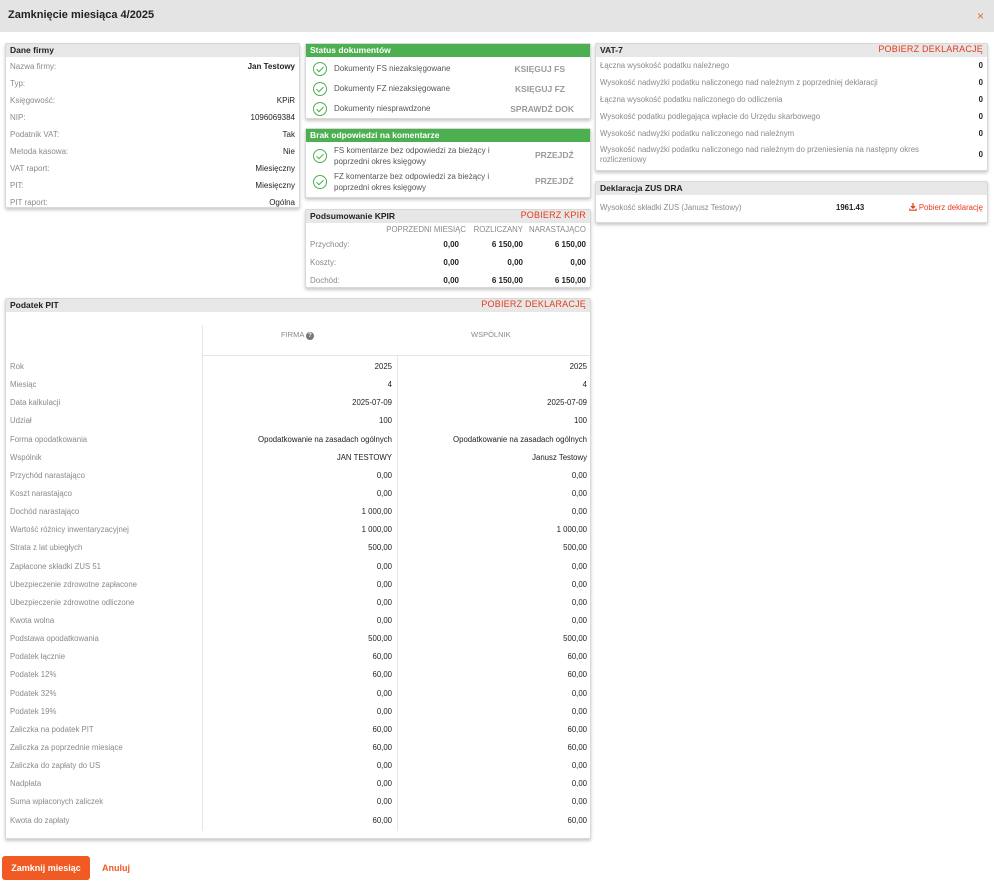  Describe the element at coordinates (288, 151) in the screenshot. I see `company-field-value: Nie` at that location.